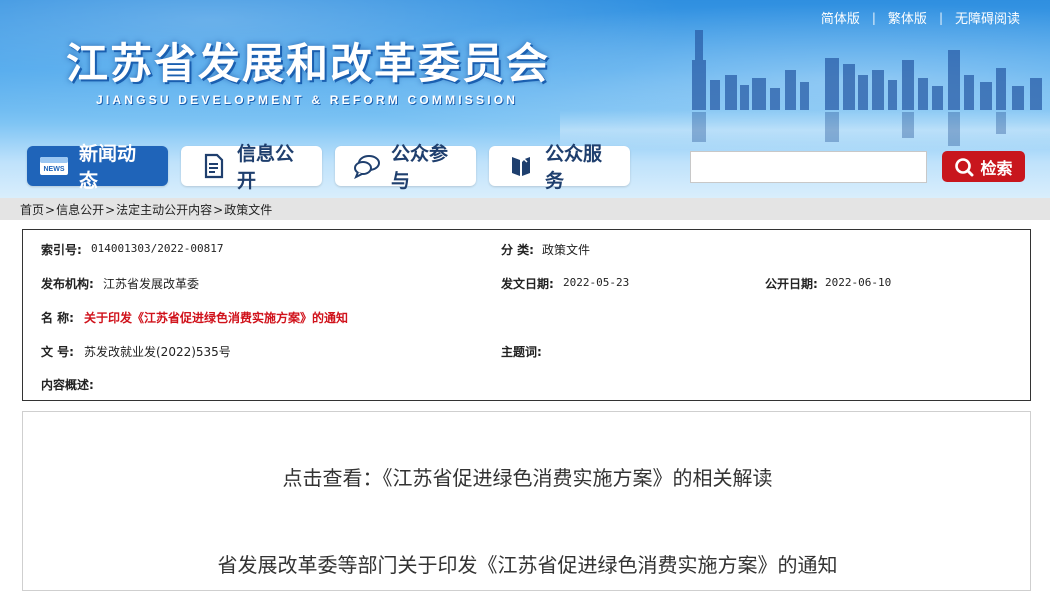 The image size is (1050, 591). I want to click on nav-label: 公众参与, so click(420, 167).